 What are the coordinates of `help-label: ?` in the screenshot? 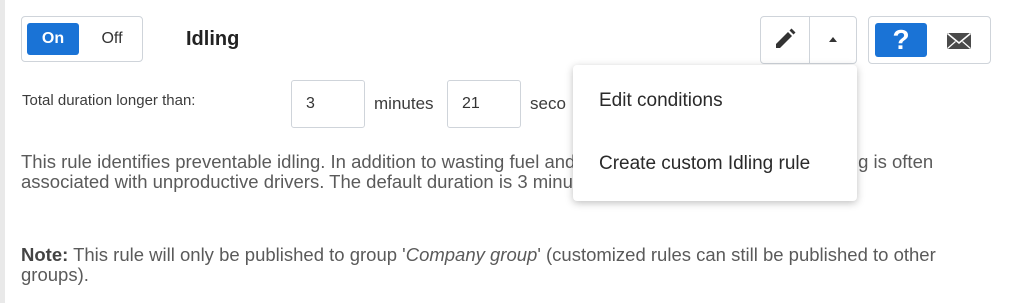 It's located at (901, 39).